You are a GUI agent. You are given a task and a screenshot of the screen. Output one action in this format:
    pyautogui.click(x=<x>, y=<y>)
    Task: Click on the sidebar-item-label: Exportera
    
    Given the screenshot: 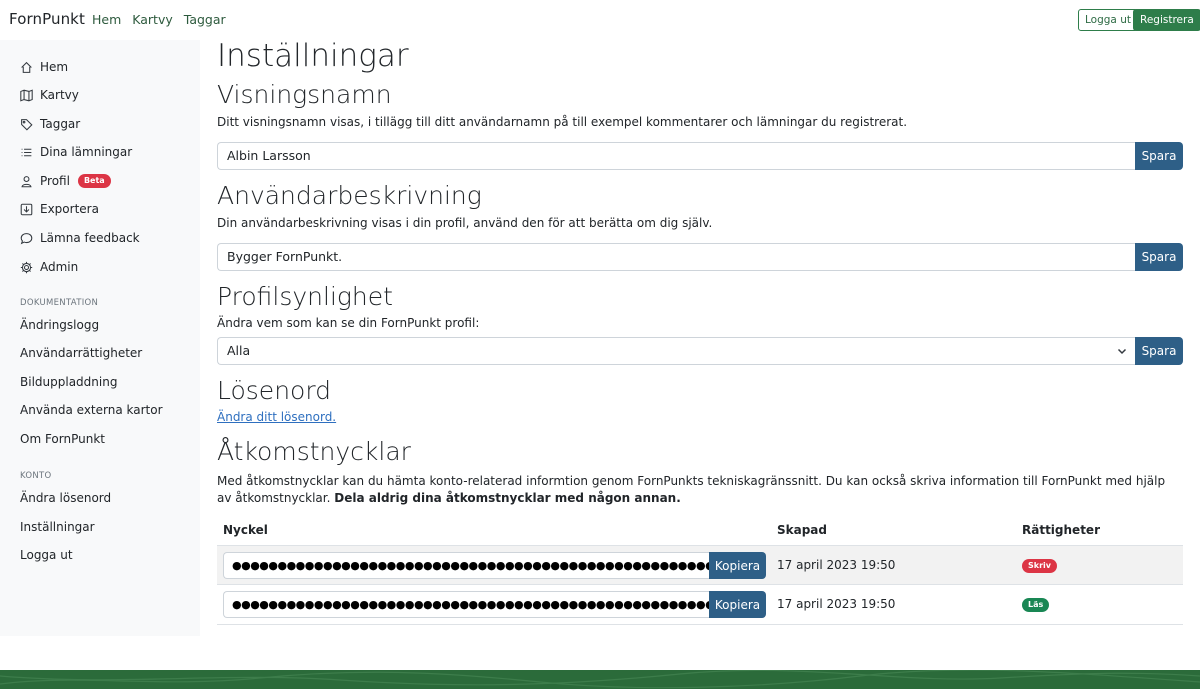 What is the action you would take?
    pyautogui.click(x=69, y=209)
    